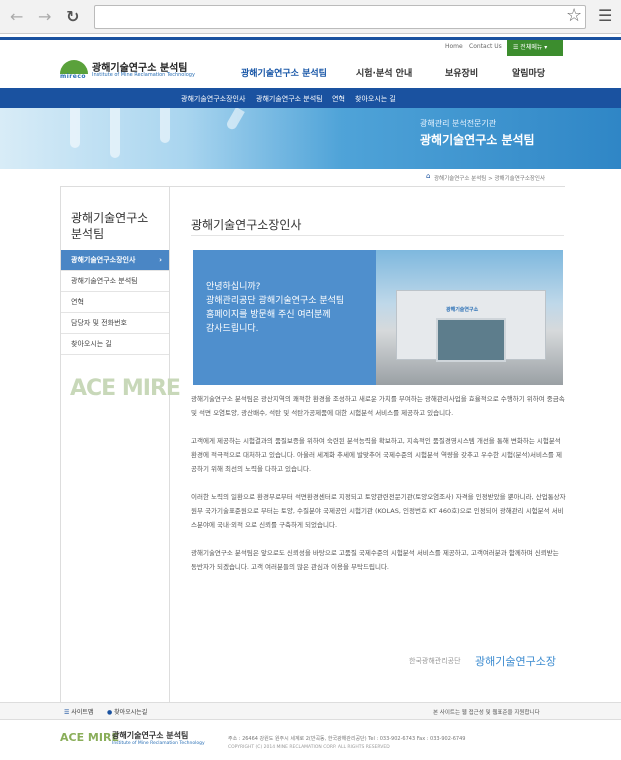  Describe the element at coordinates (545, 47) in the screenshot. I see `chevron-down-icon: ▾` at that location.